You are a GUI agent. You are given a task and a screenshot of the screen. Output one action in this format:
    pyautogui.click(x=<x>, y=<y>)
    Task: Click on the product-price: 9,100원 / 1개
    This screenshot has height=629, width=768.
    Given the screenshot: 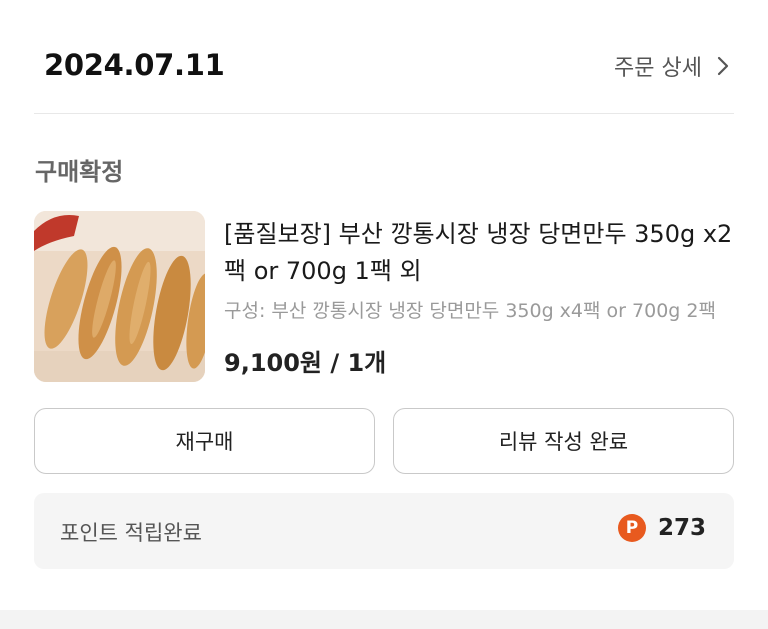 What is the action you would take?
    pyautogui.click(x=305, y=363)
    